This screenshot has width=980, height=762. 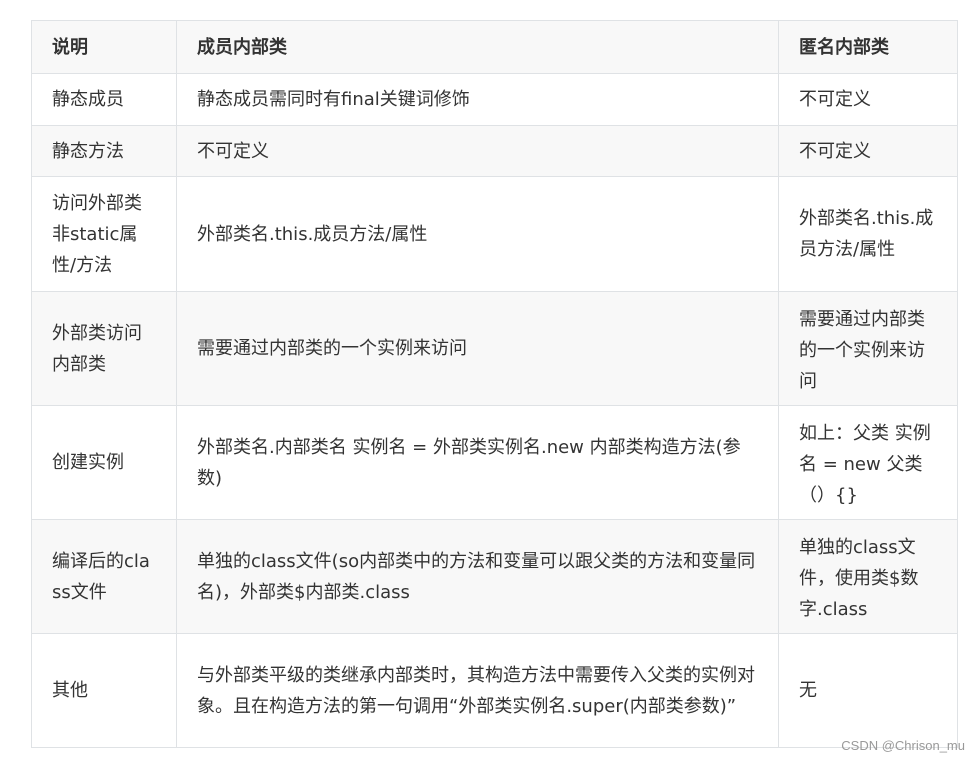 What do you see at coordinates (104, 47) in the screenshot?
I see `header-description: 说明` at bounding box center [104, 47].